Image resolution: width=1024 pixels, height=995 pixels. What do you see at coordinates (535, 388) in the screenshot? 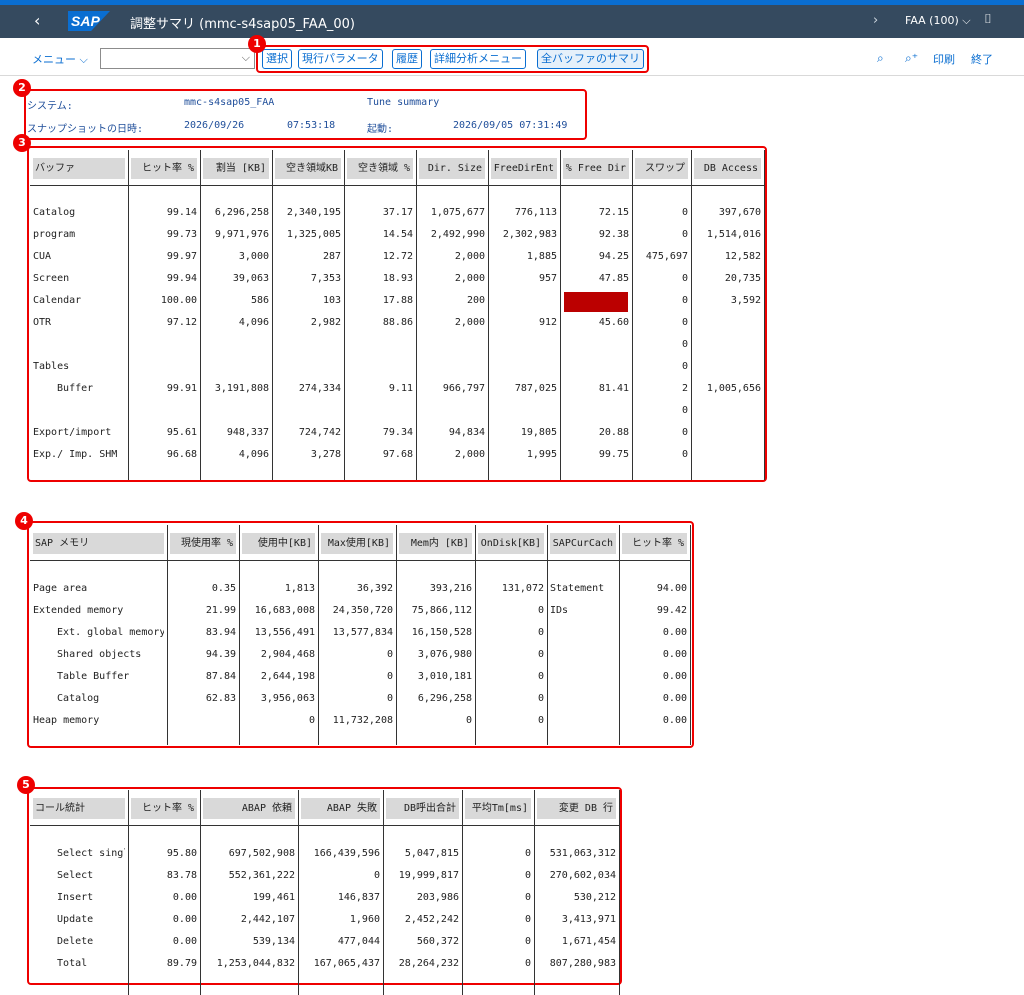
I see `table-cell: 787,025` at bounding box center [535, 388].